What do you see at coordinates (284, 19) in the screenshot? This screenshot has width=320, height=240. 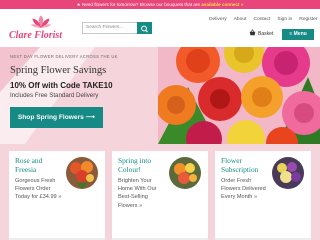 I see `nav-sign-in: Sign in` at bounding box center [284, 19].